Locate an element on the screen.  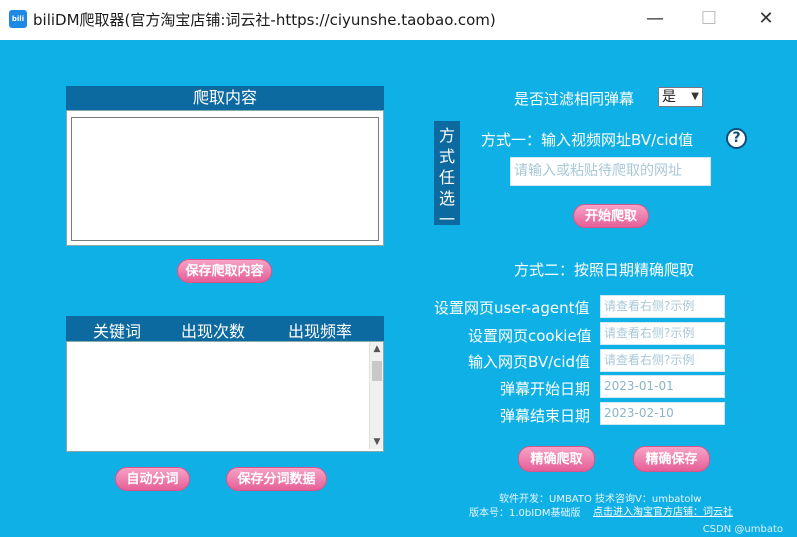
method-choice-text: 方式任选一 is located at coordinates (447, 177).